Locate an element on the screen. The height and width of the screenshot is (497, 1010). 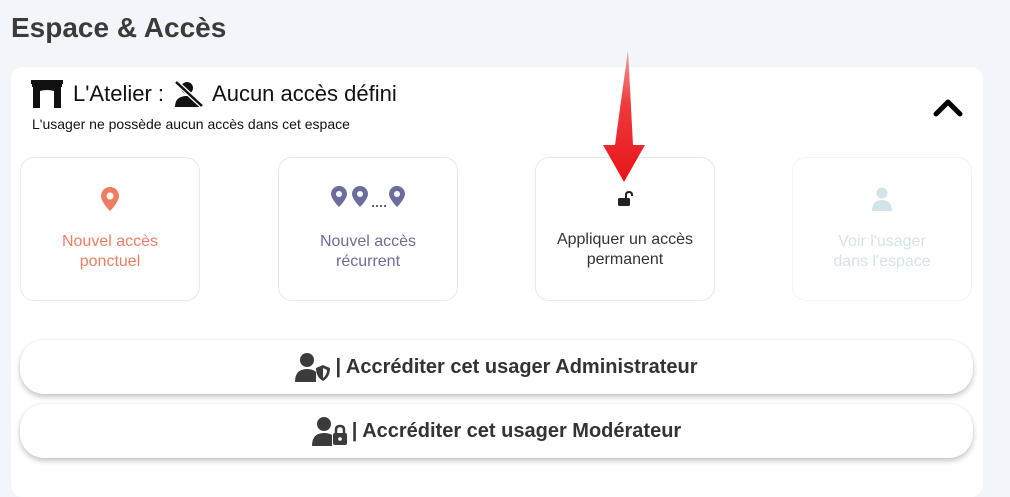
new-recurring-access-card: Nouvel accès récurrent is located at coordinates (368, 229).